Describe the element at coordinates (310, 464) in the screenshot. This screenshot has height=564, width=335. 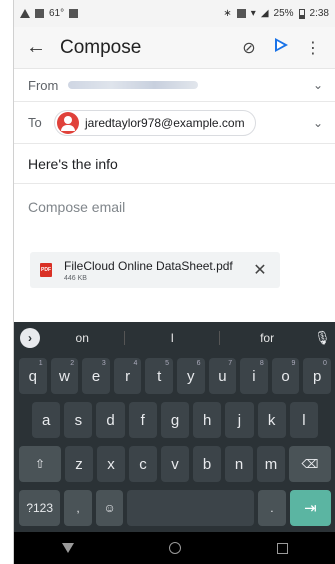
I see `backspace-key-icon: ⌫` at that location.